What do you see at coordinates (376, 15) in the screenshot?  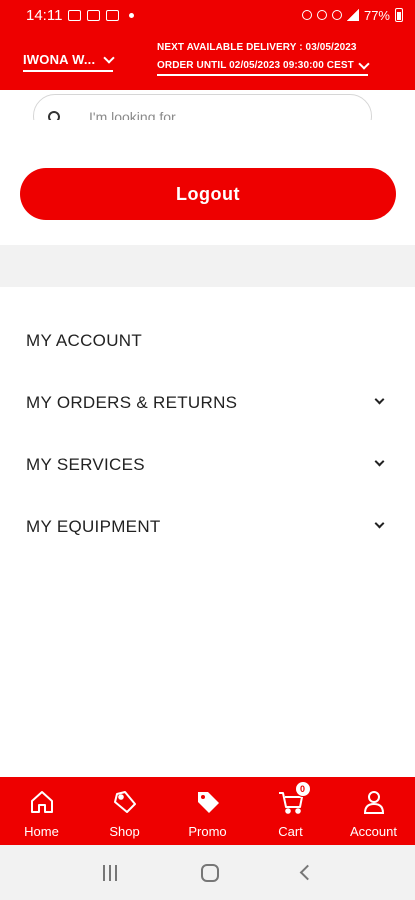 I see `battery-percent: 77%` at bounding box center [376, 15].